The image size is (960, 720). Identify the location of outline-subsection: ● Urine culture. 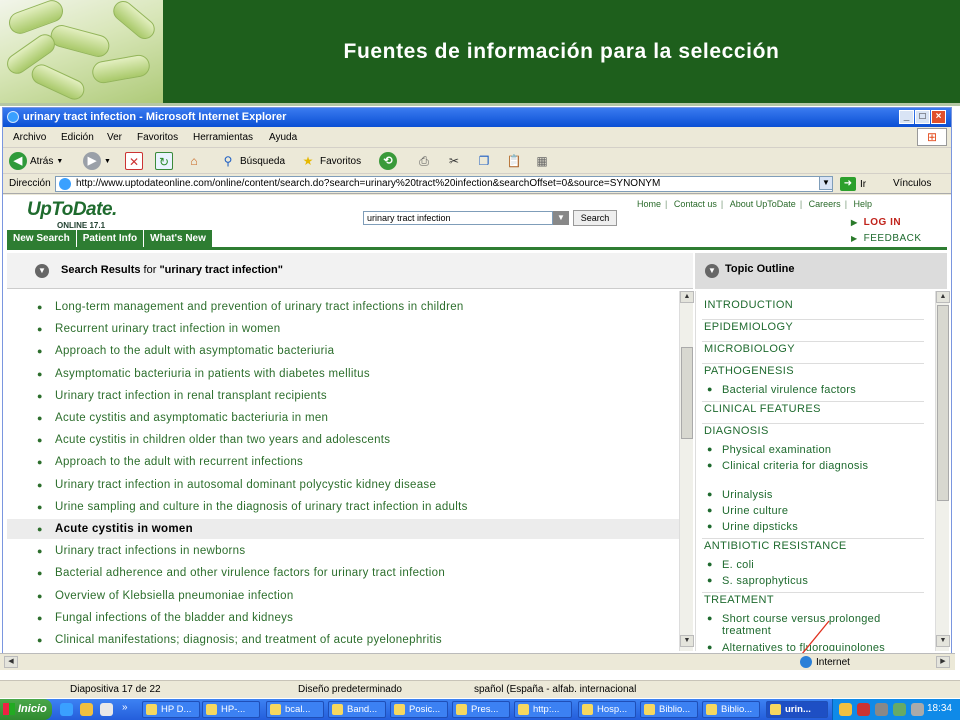
(809, 511).